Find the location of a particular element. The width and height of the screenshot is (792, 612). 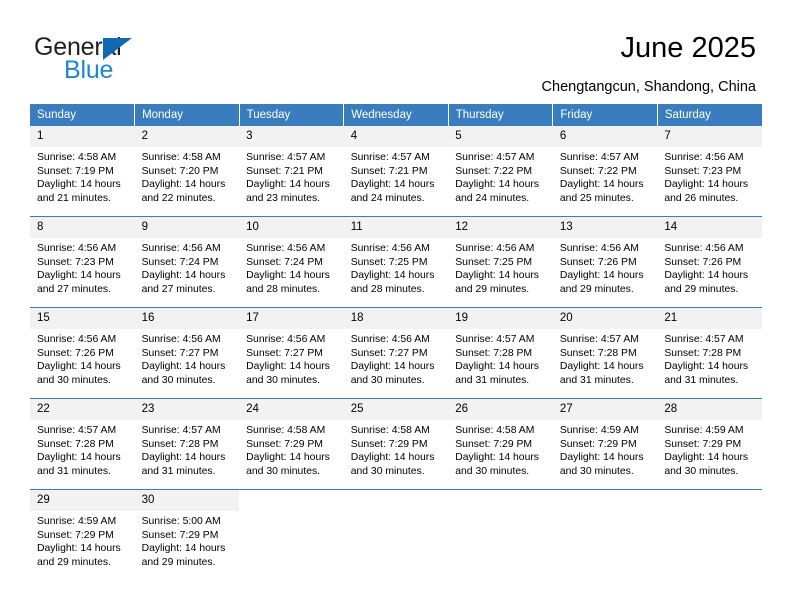

day-number: 12 is located at coordinates (500, 227).